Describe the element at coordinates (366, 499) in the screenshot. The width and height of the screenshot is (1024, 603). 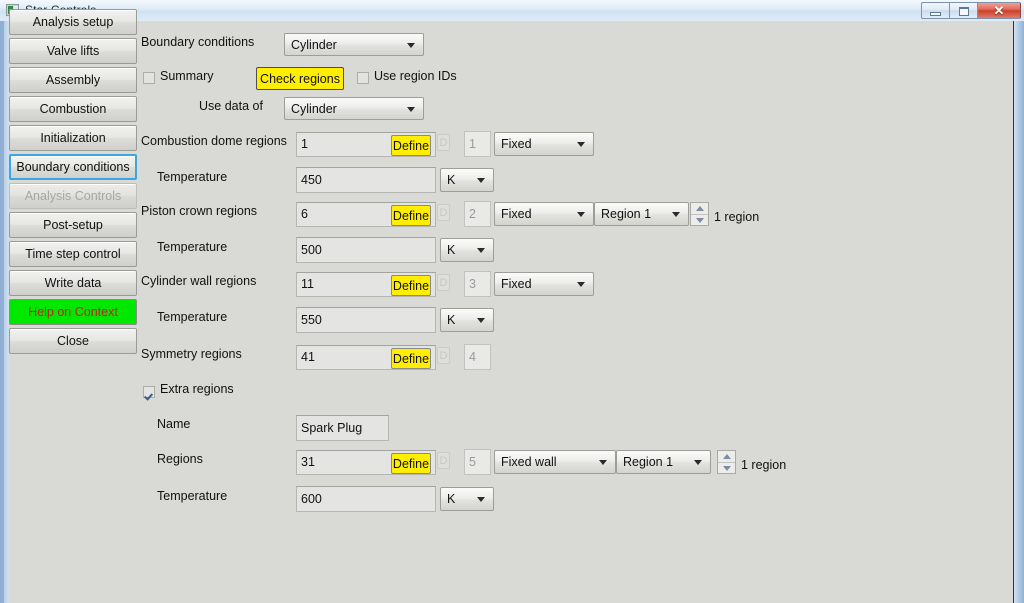
I see `extra-temperature-input: 600` at that location.